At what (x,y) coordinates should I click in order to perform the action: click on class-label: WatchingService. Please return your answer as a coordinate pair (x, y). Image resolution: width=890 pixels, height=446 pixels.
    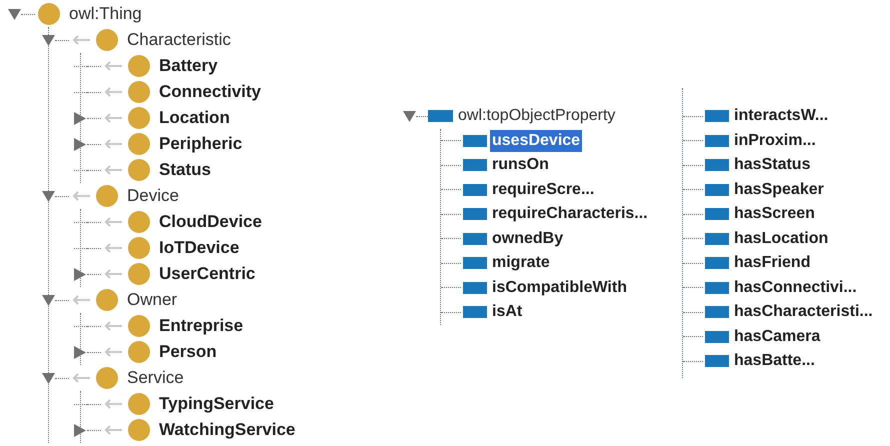
    Looking at the image, I should click on (227, 430).